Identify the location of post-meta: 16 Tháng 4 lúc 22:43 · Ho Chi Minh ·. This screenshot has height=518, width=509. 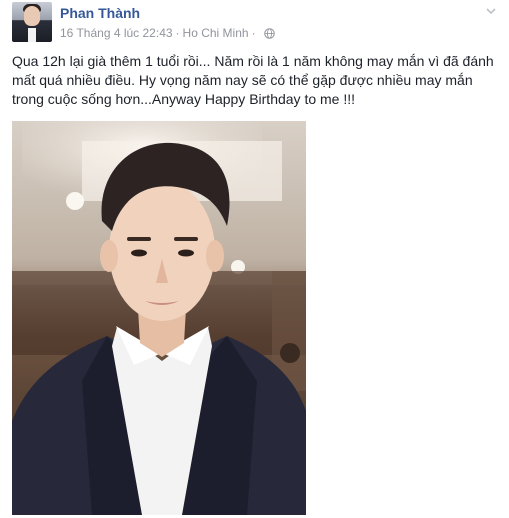
(167, 33).